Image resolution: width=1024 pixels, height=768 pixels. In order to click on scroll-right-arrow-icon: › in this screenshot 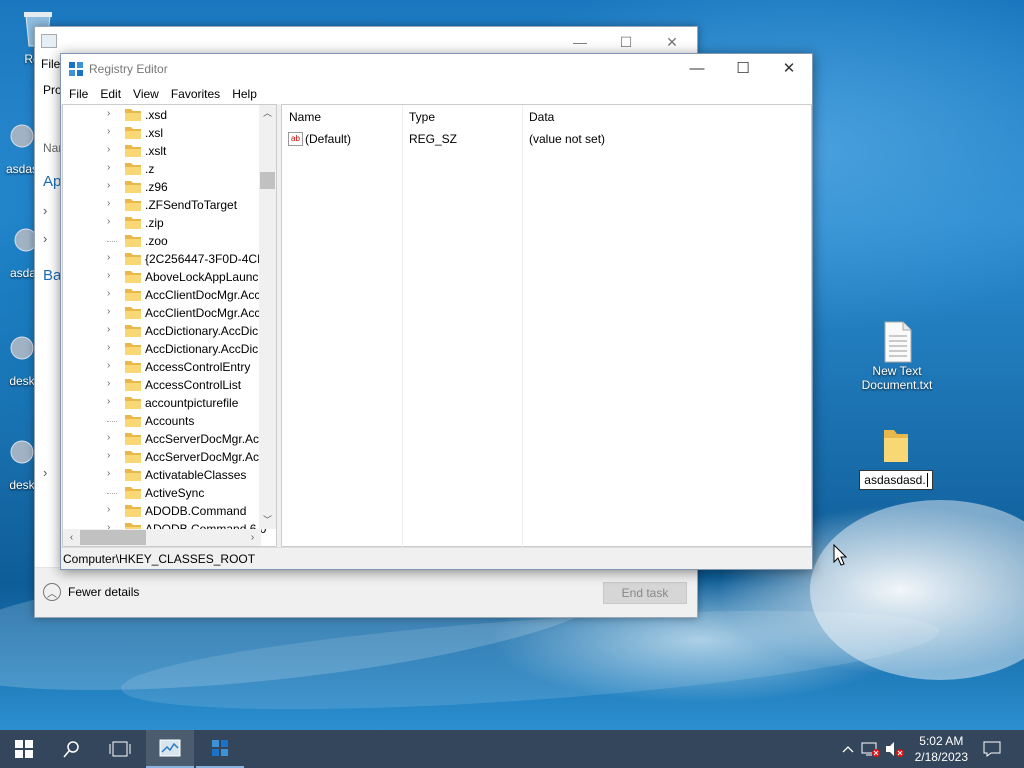, I will do `click(252, 537)`.